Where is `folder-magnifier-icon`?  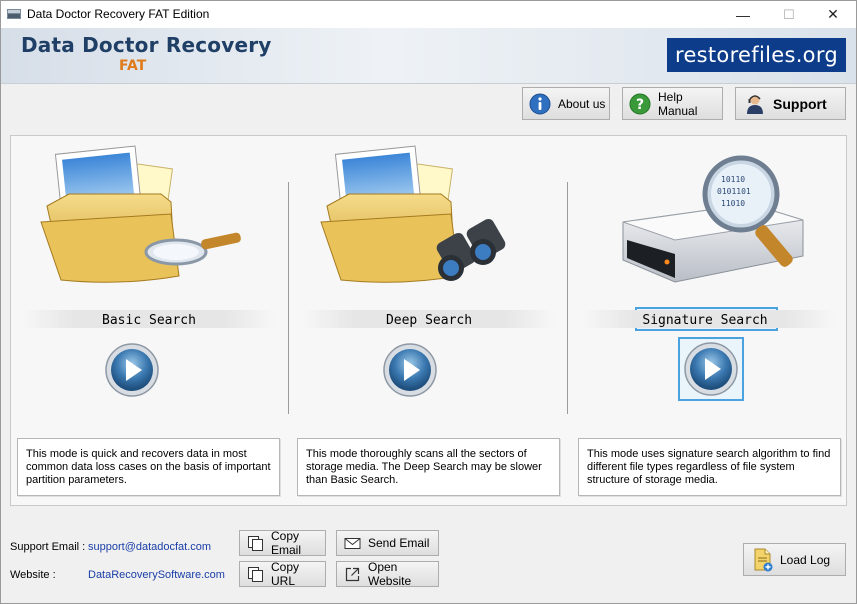
folder-magnifier-icon is located at coordinates (140, 214).